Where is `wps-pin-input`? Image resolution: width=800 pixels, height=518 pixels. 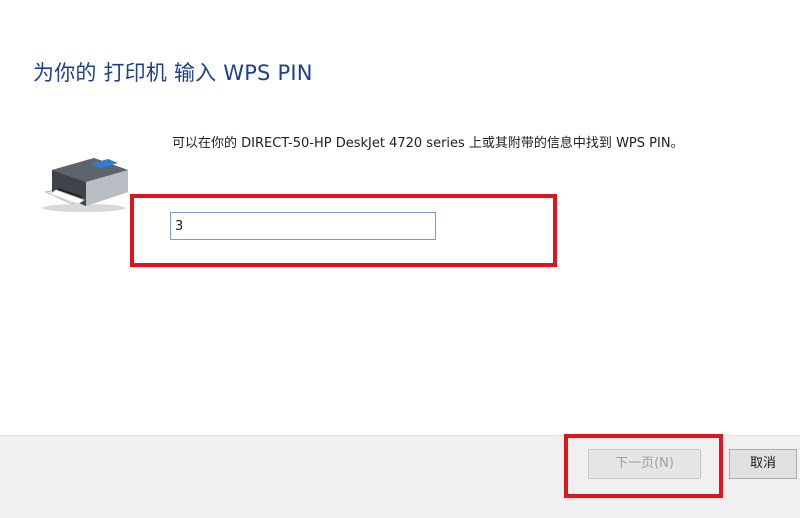 wps-pin-input is located at coordinates (303, 226).